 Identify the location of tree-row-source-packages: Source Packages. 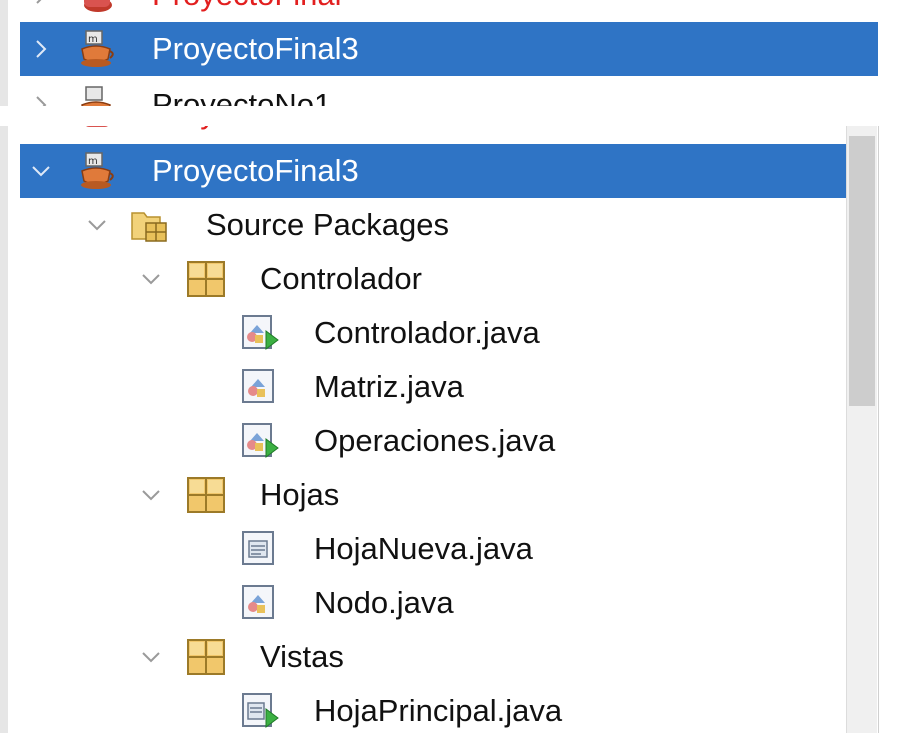
(439, 225).